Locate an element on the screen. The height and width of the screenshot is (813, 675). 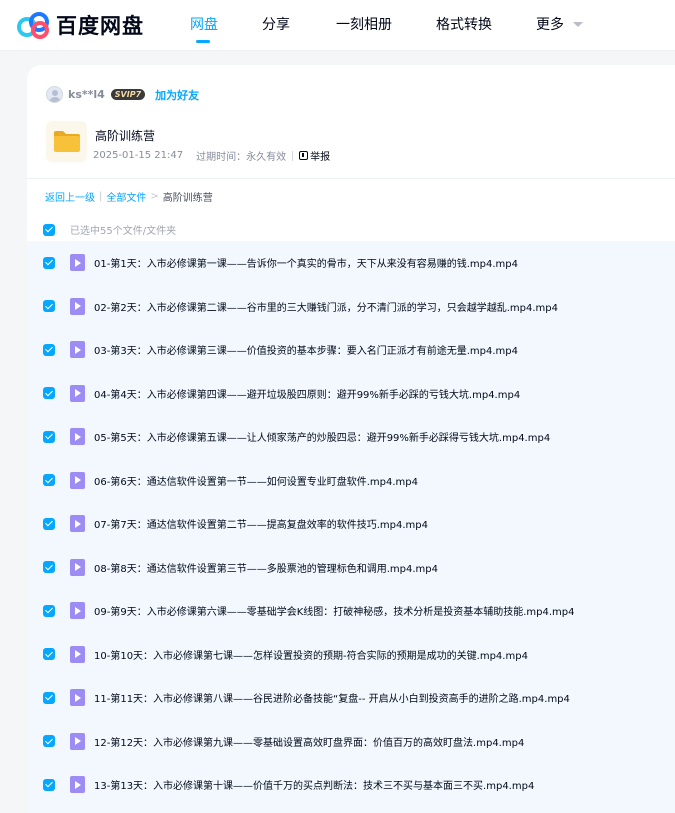
sharer-info: ks**l4 SVIP7 加为好友 is located at coordinates (122, 94).